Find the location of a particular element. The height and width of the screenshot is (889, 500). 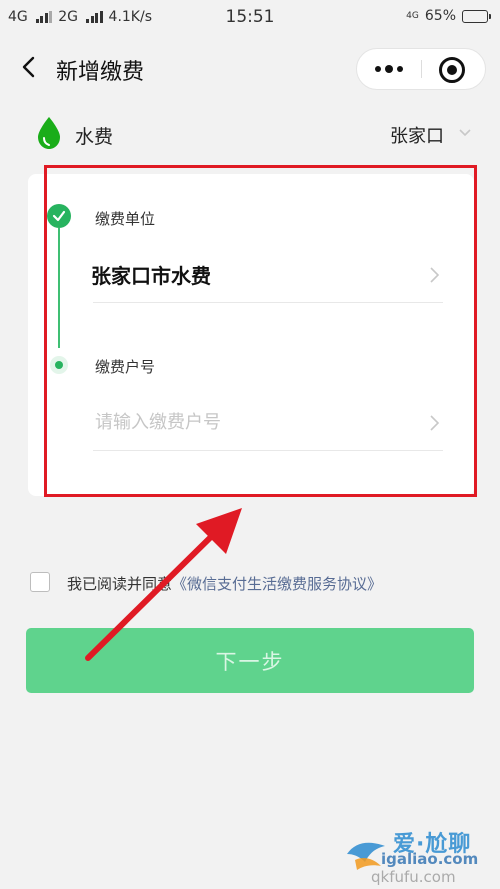

chevron-down-icon is located at coordinates (465, 133).